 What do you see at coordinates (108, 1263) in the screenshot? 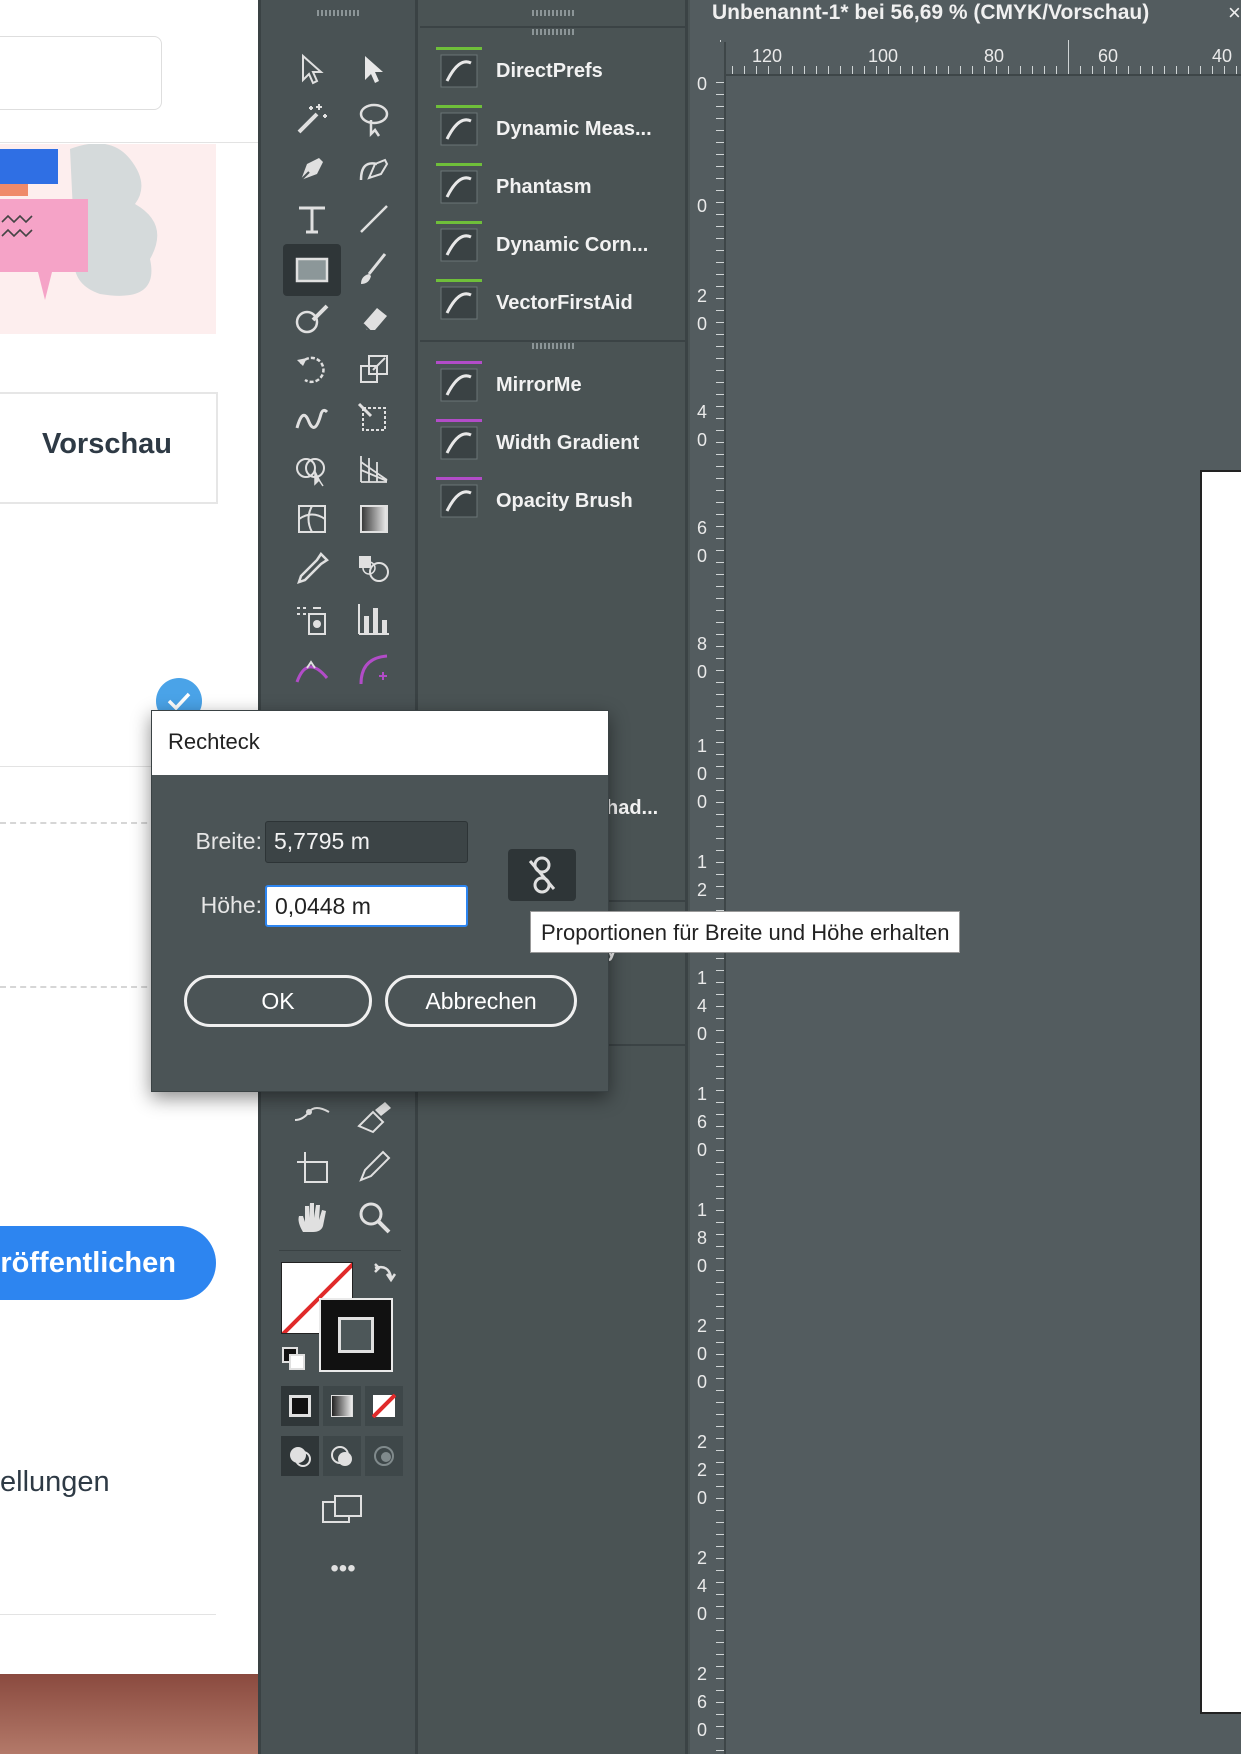
I see `publish-button: röffentlichen` at bounding box center [108, 1263].